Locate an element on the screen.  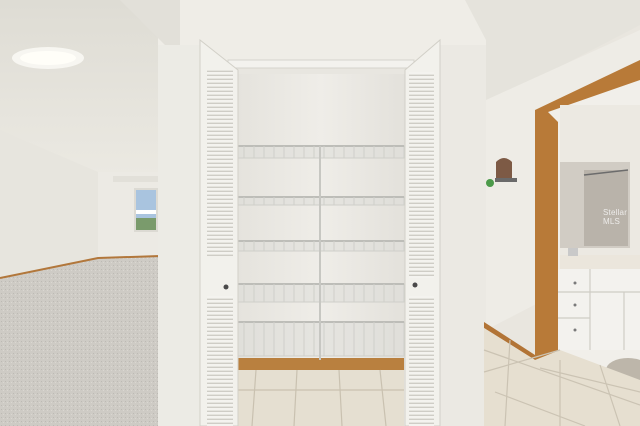
closet-tile-floor is located at coordinates (320, 398).